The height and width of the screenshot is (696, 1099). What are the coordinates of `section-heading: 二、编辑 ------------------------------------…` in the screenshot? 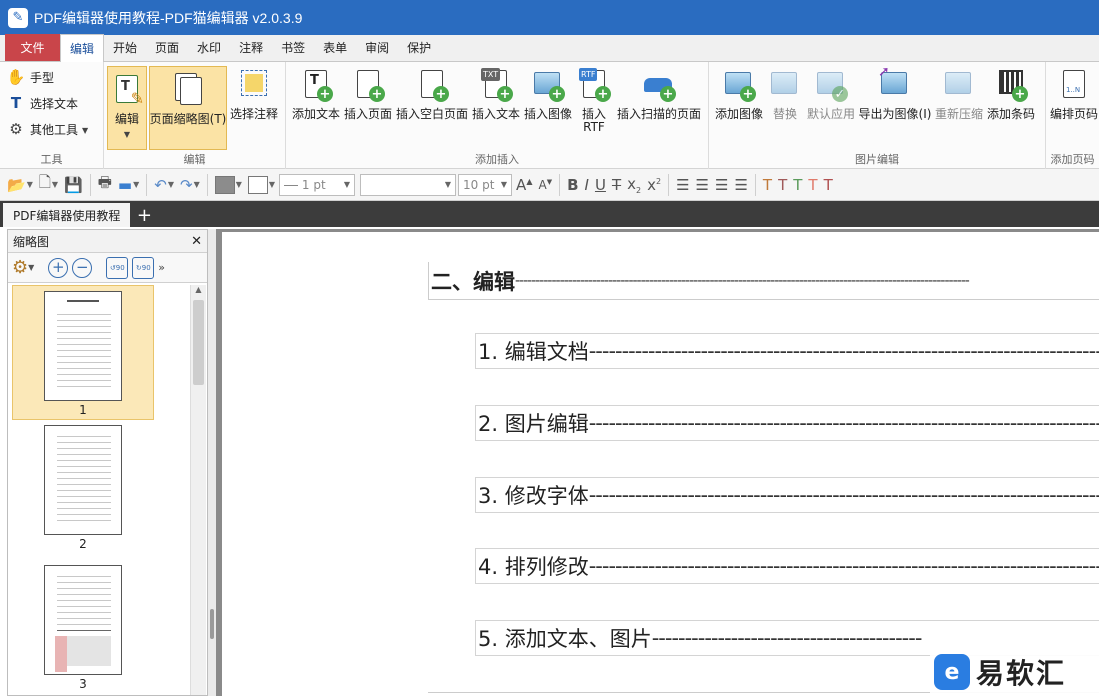 It's located at (763, 281).